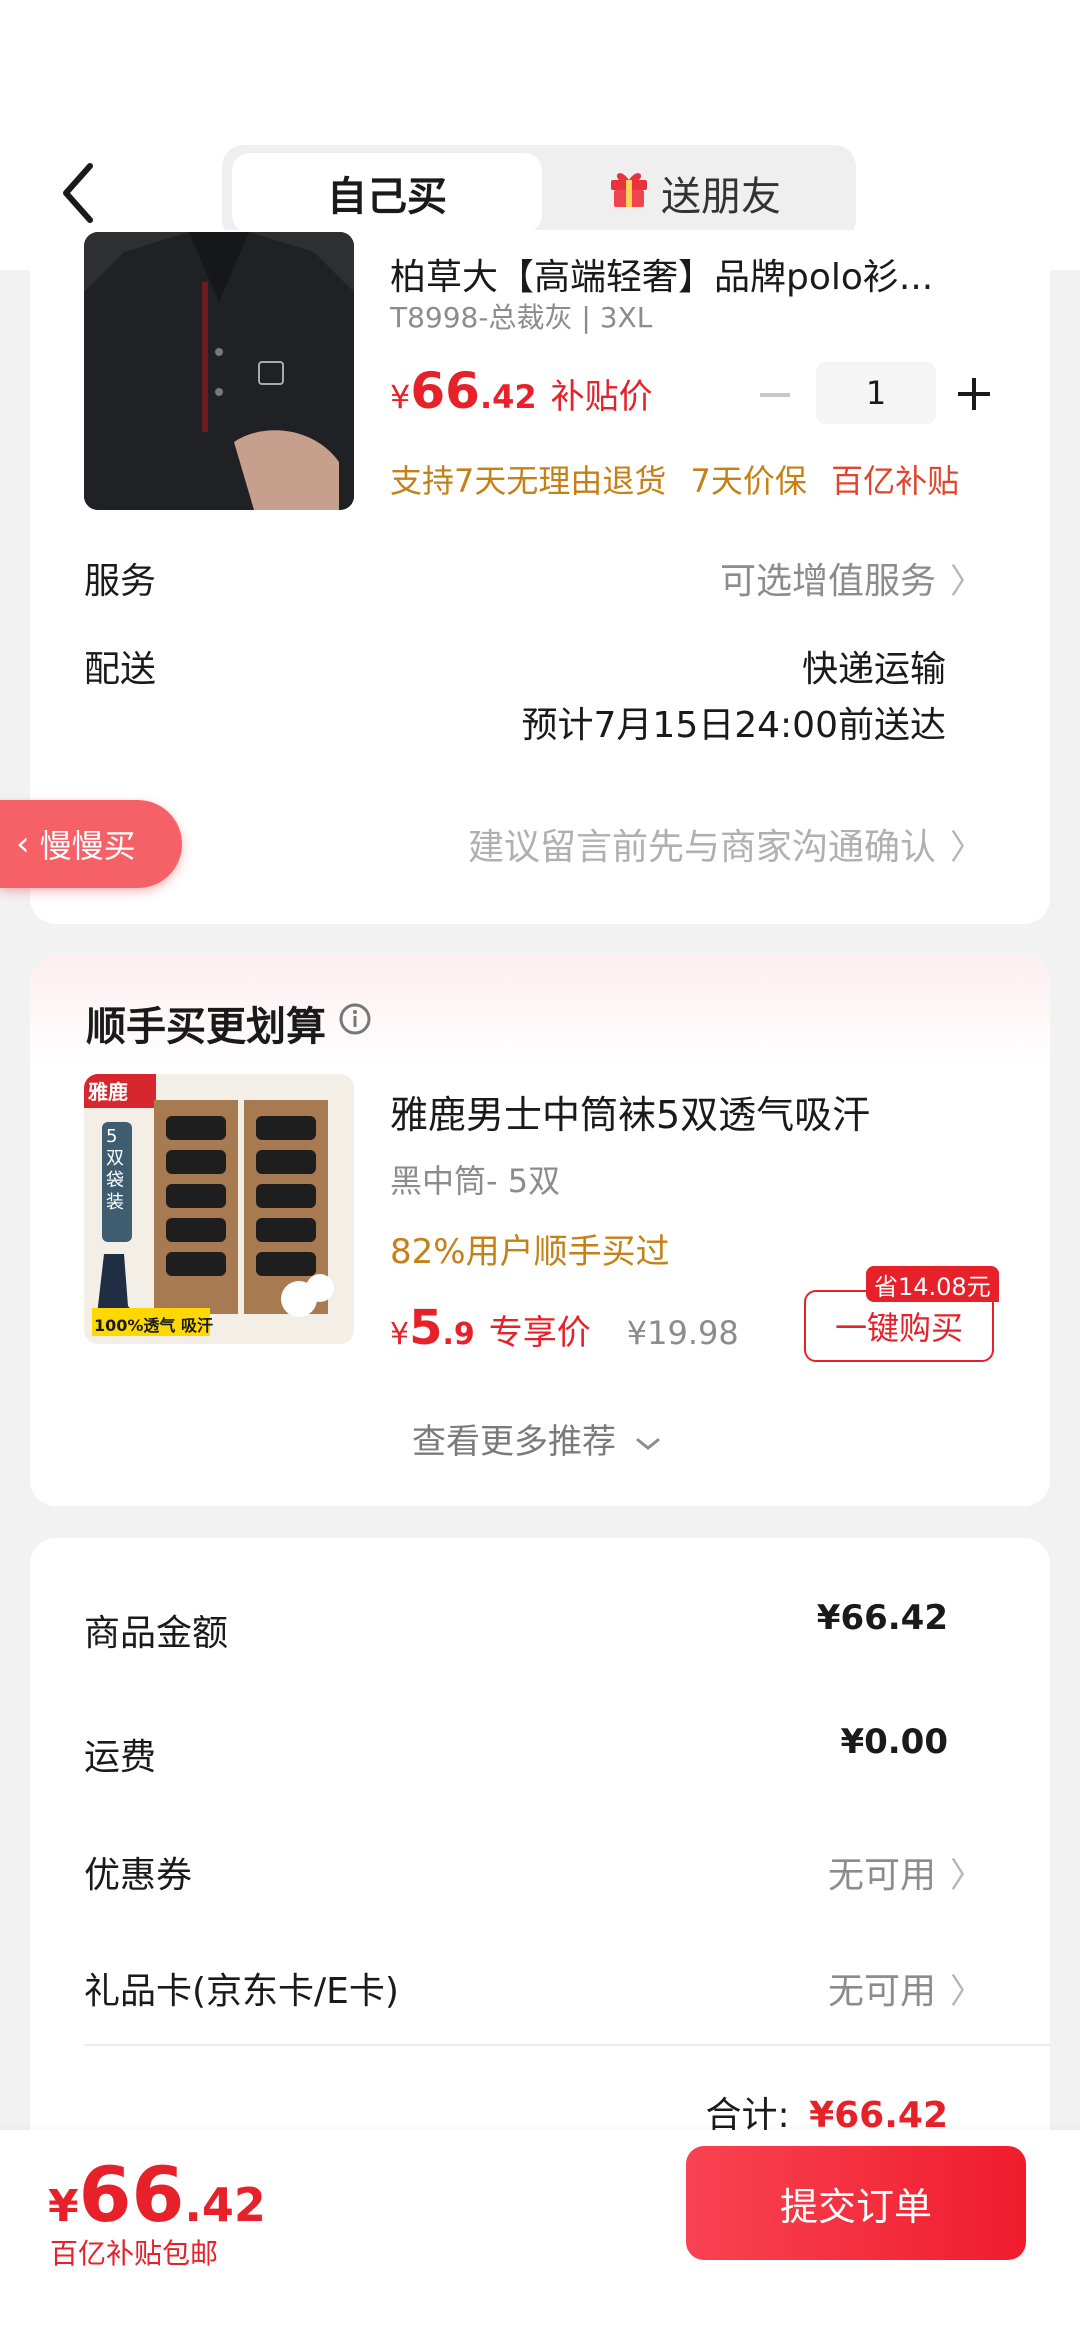 This screenshot has height=2344, width=1080. What do you see at coordinates (445, 391) in the screenshot?
I see `price-integer: 66` at bounding box center [445, 391].